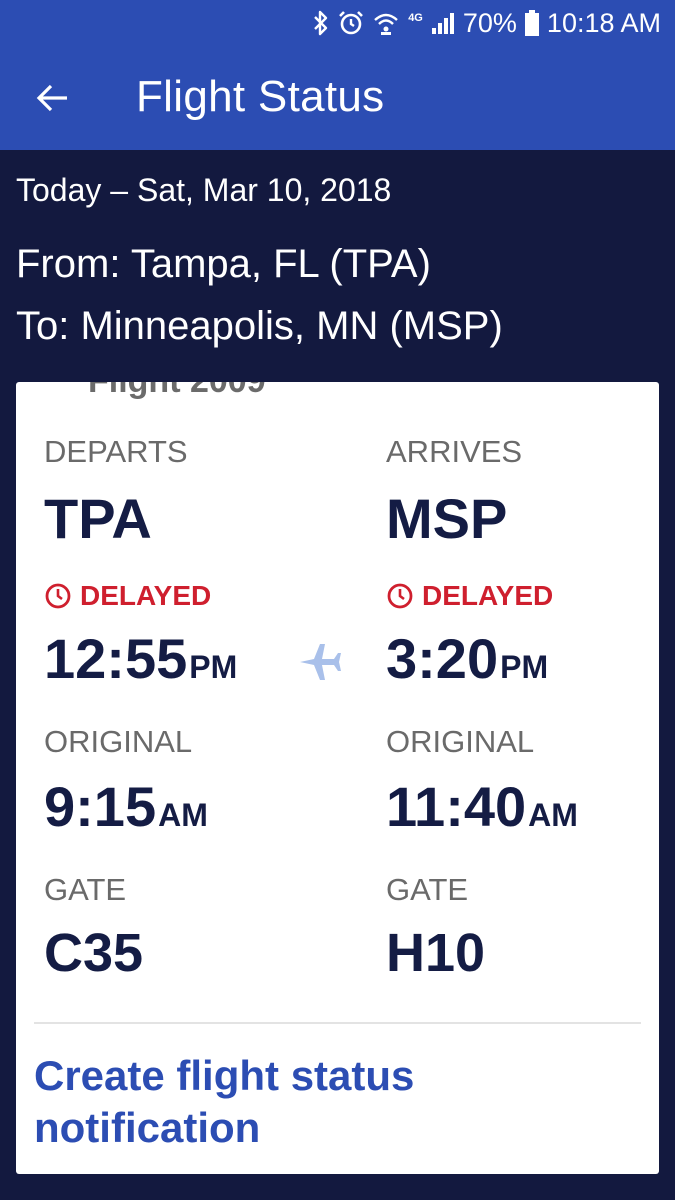 The image size is (675, 1200). What do you see at coordinates (460, 741) in the screenshot?
I see `arrival-original-label: ORIGINAL` at bounding box center [460, 741].